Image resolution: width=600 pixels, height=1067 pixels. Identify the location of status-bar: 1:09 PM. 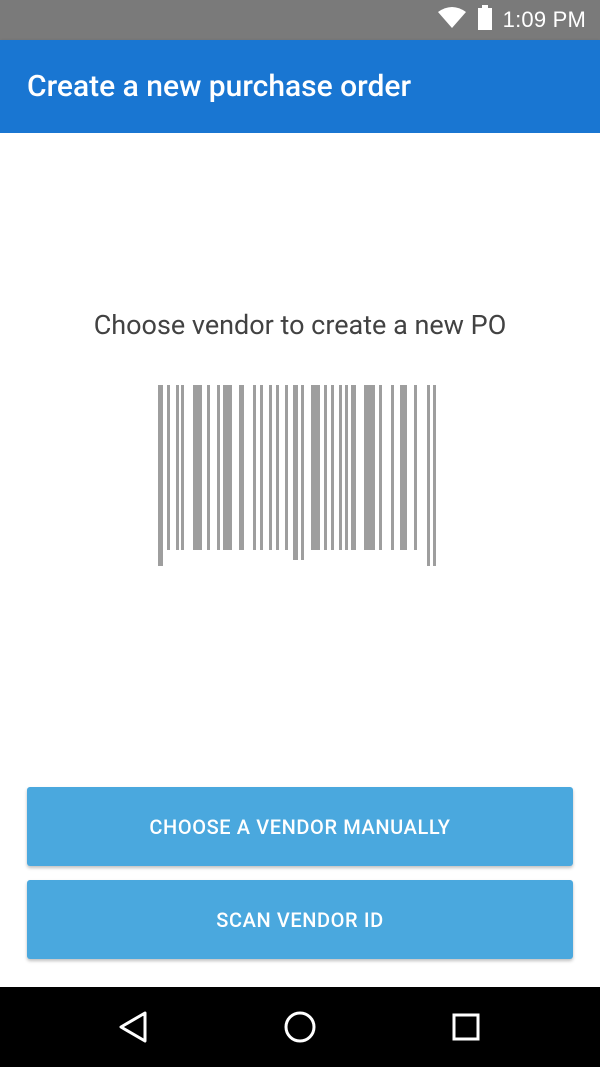
(300, 20).